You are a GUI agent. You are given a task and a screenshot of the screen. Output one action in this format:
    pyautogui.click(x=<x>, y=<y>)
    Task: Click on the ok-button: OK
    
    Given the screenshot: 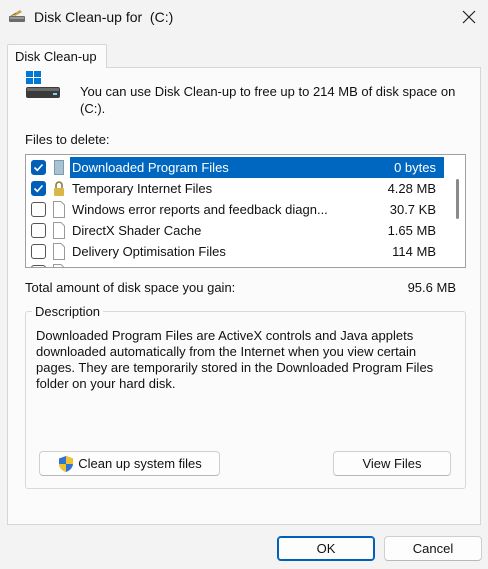 What is the action you would take?
    pyautogui.click(x=326, y=548)
    